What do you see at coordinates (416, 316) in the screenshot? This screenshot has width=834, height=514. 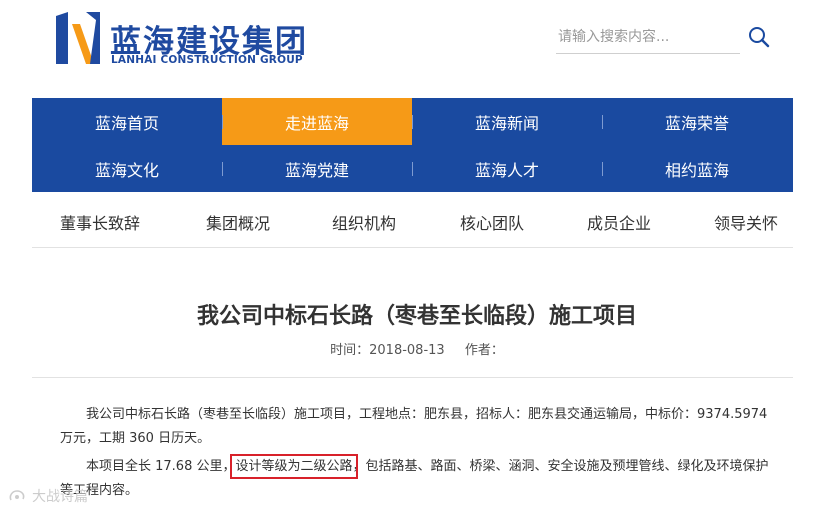 I see `article-title: 我公司中标石长路（枣巷至长临段）施工项目` at bounding box center [416, 316].